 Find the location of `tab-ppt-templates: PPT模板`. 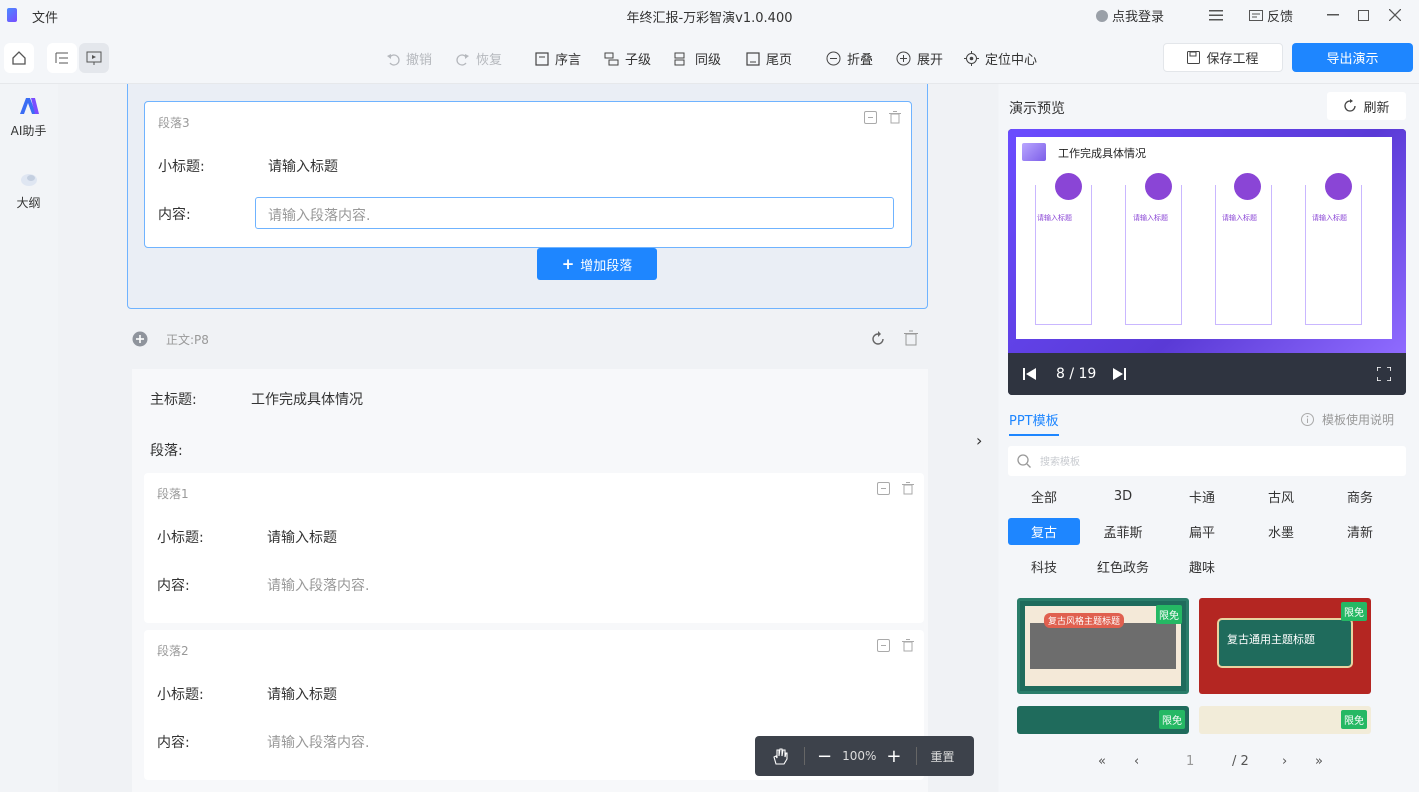

tab-ppt-templates: PPT模板 is located at coordinates (1034, 425).